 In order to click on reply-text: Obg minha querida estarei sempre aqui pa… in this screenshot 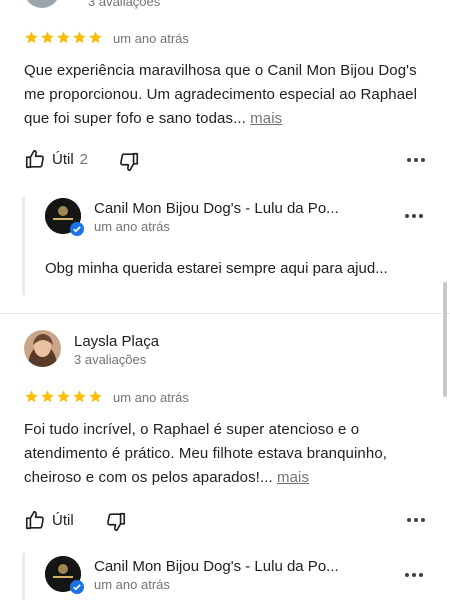, I will do `click(216, 269)`.